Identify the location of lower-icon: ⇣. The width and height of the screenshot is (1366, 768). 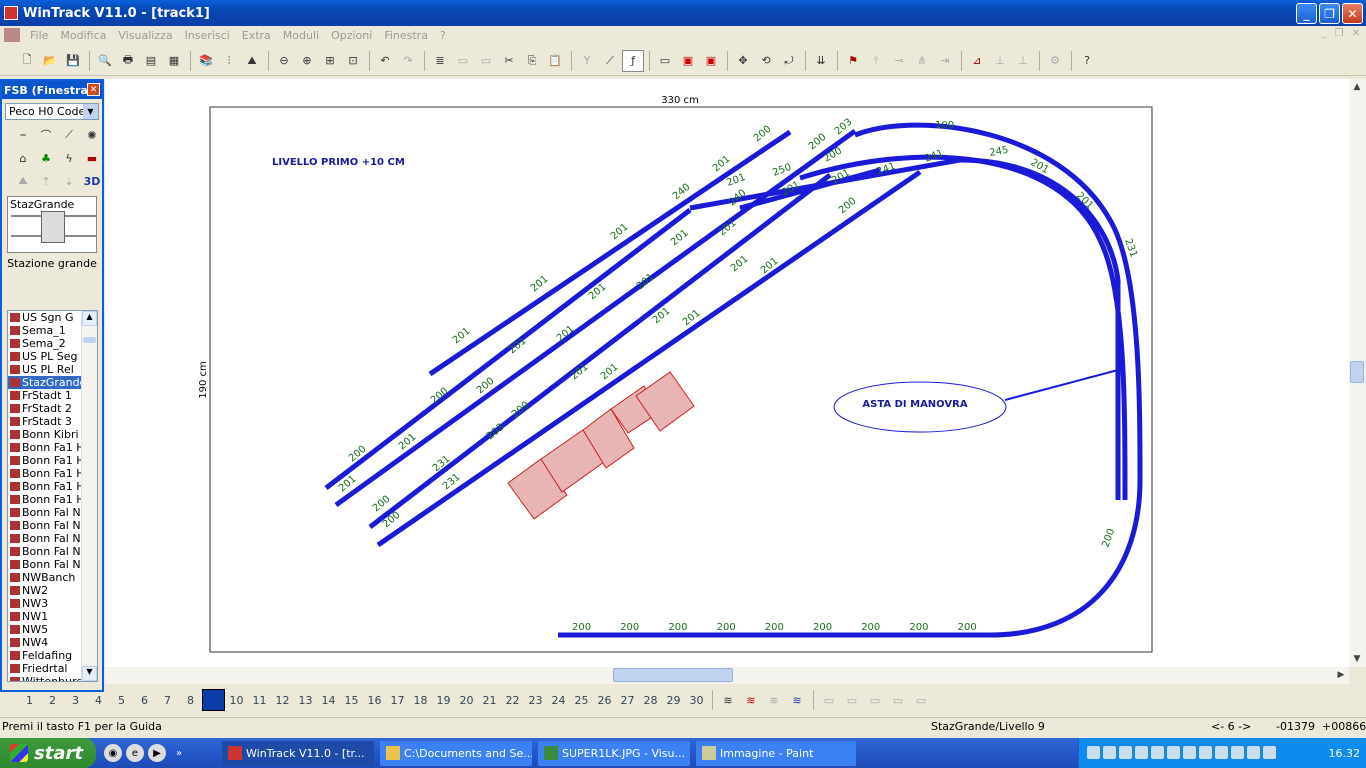
(69, 181).